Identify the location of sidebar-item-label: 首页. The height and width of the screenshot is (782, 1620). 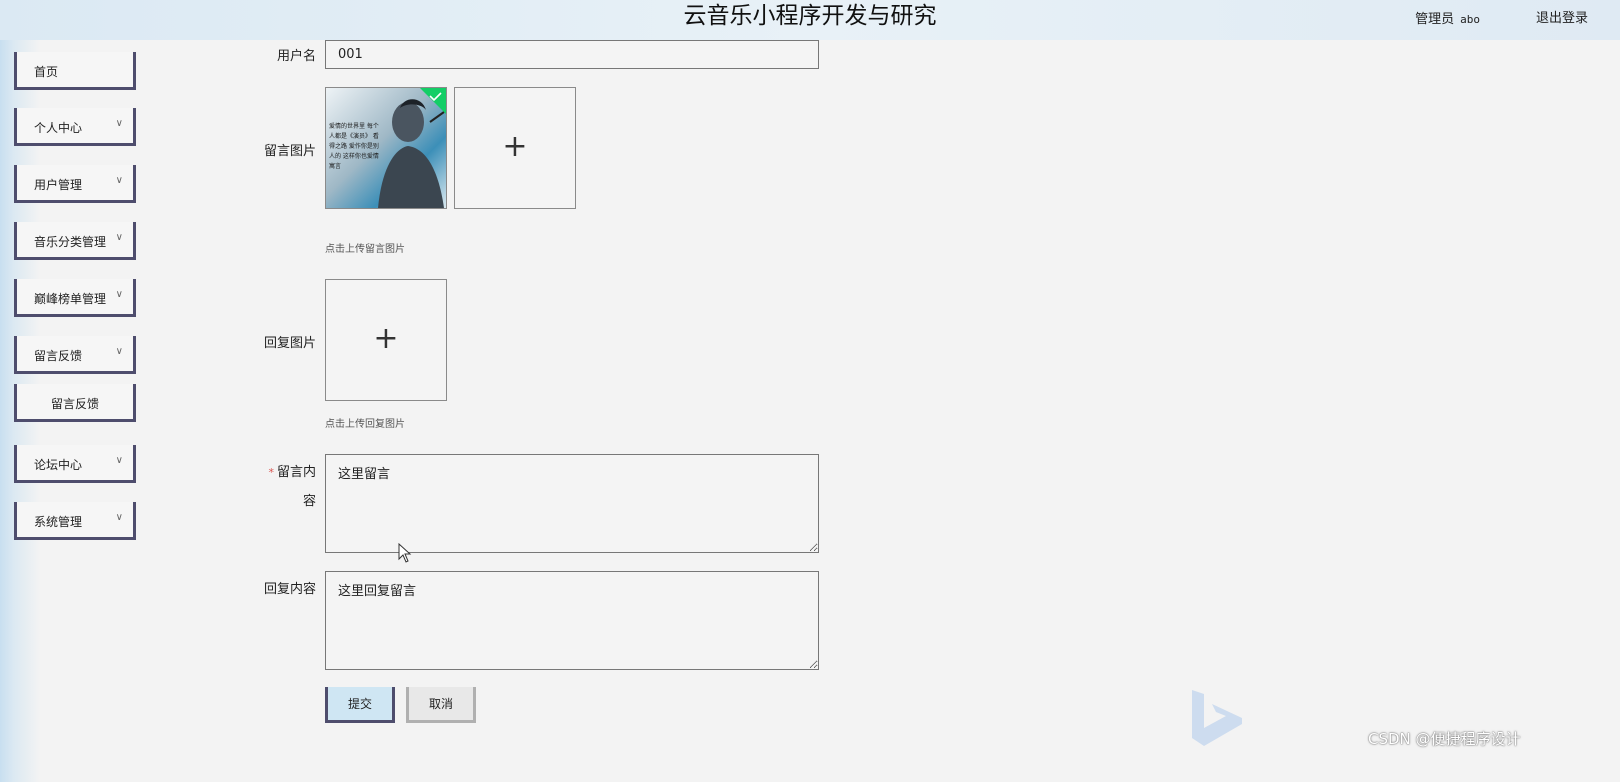
(46, 72).